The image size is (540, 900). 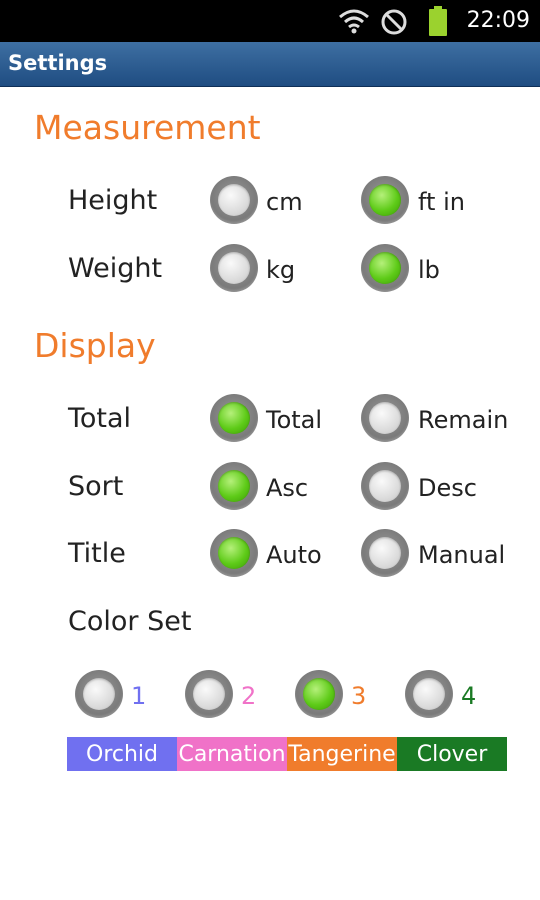 I want to click on wifi-icon, so click(x=354, y=21).